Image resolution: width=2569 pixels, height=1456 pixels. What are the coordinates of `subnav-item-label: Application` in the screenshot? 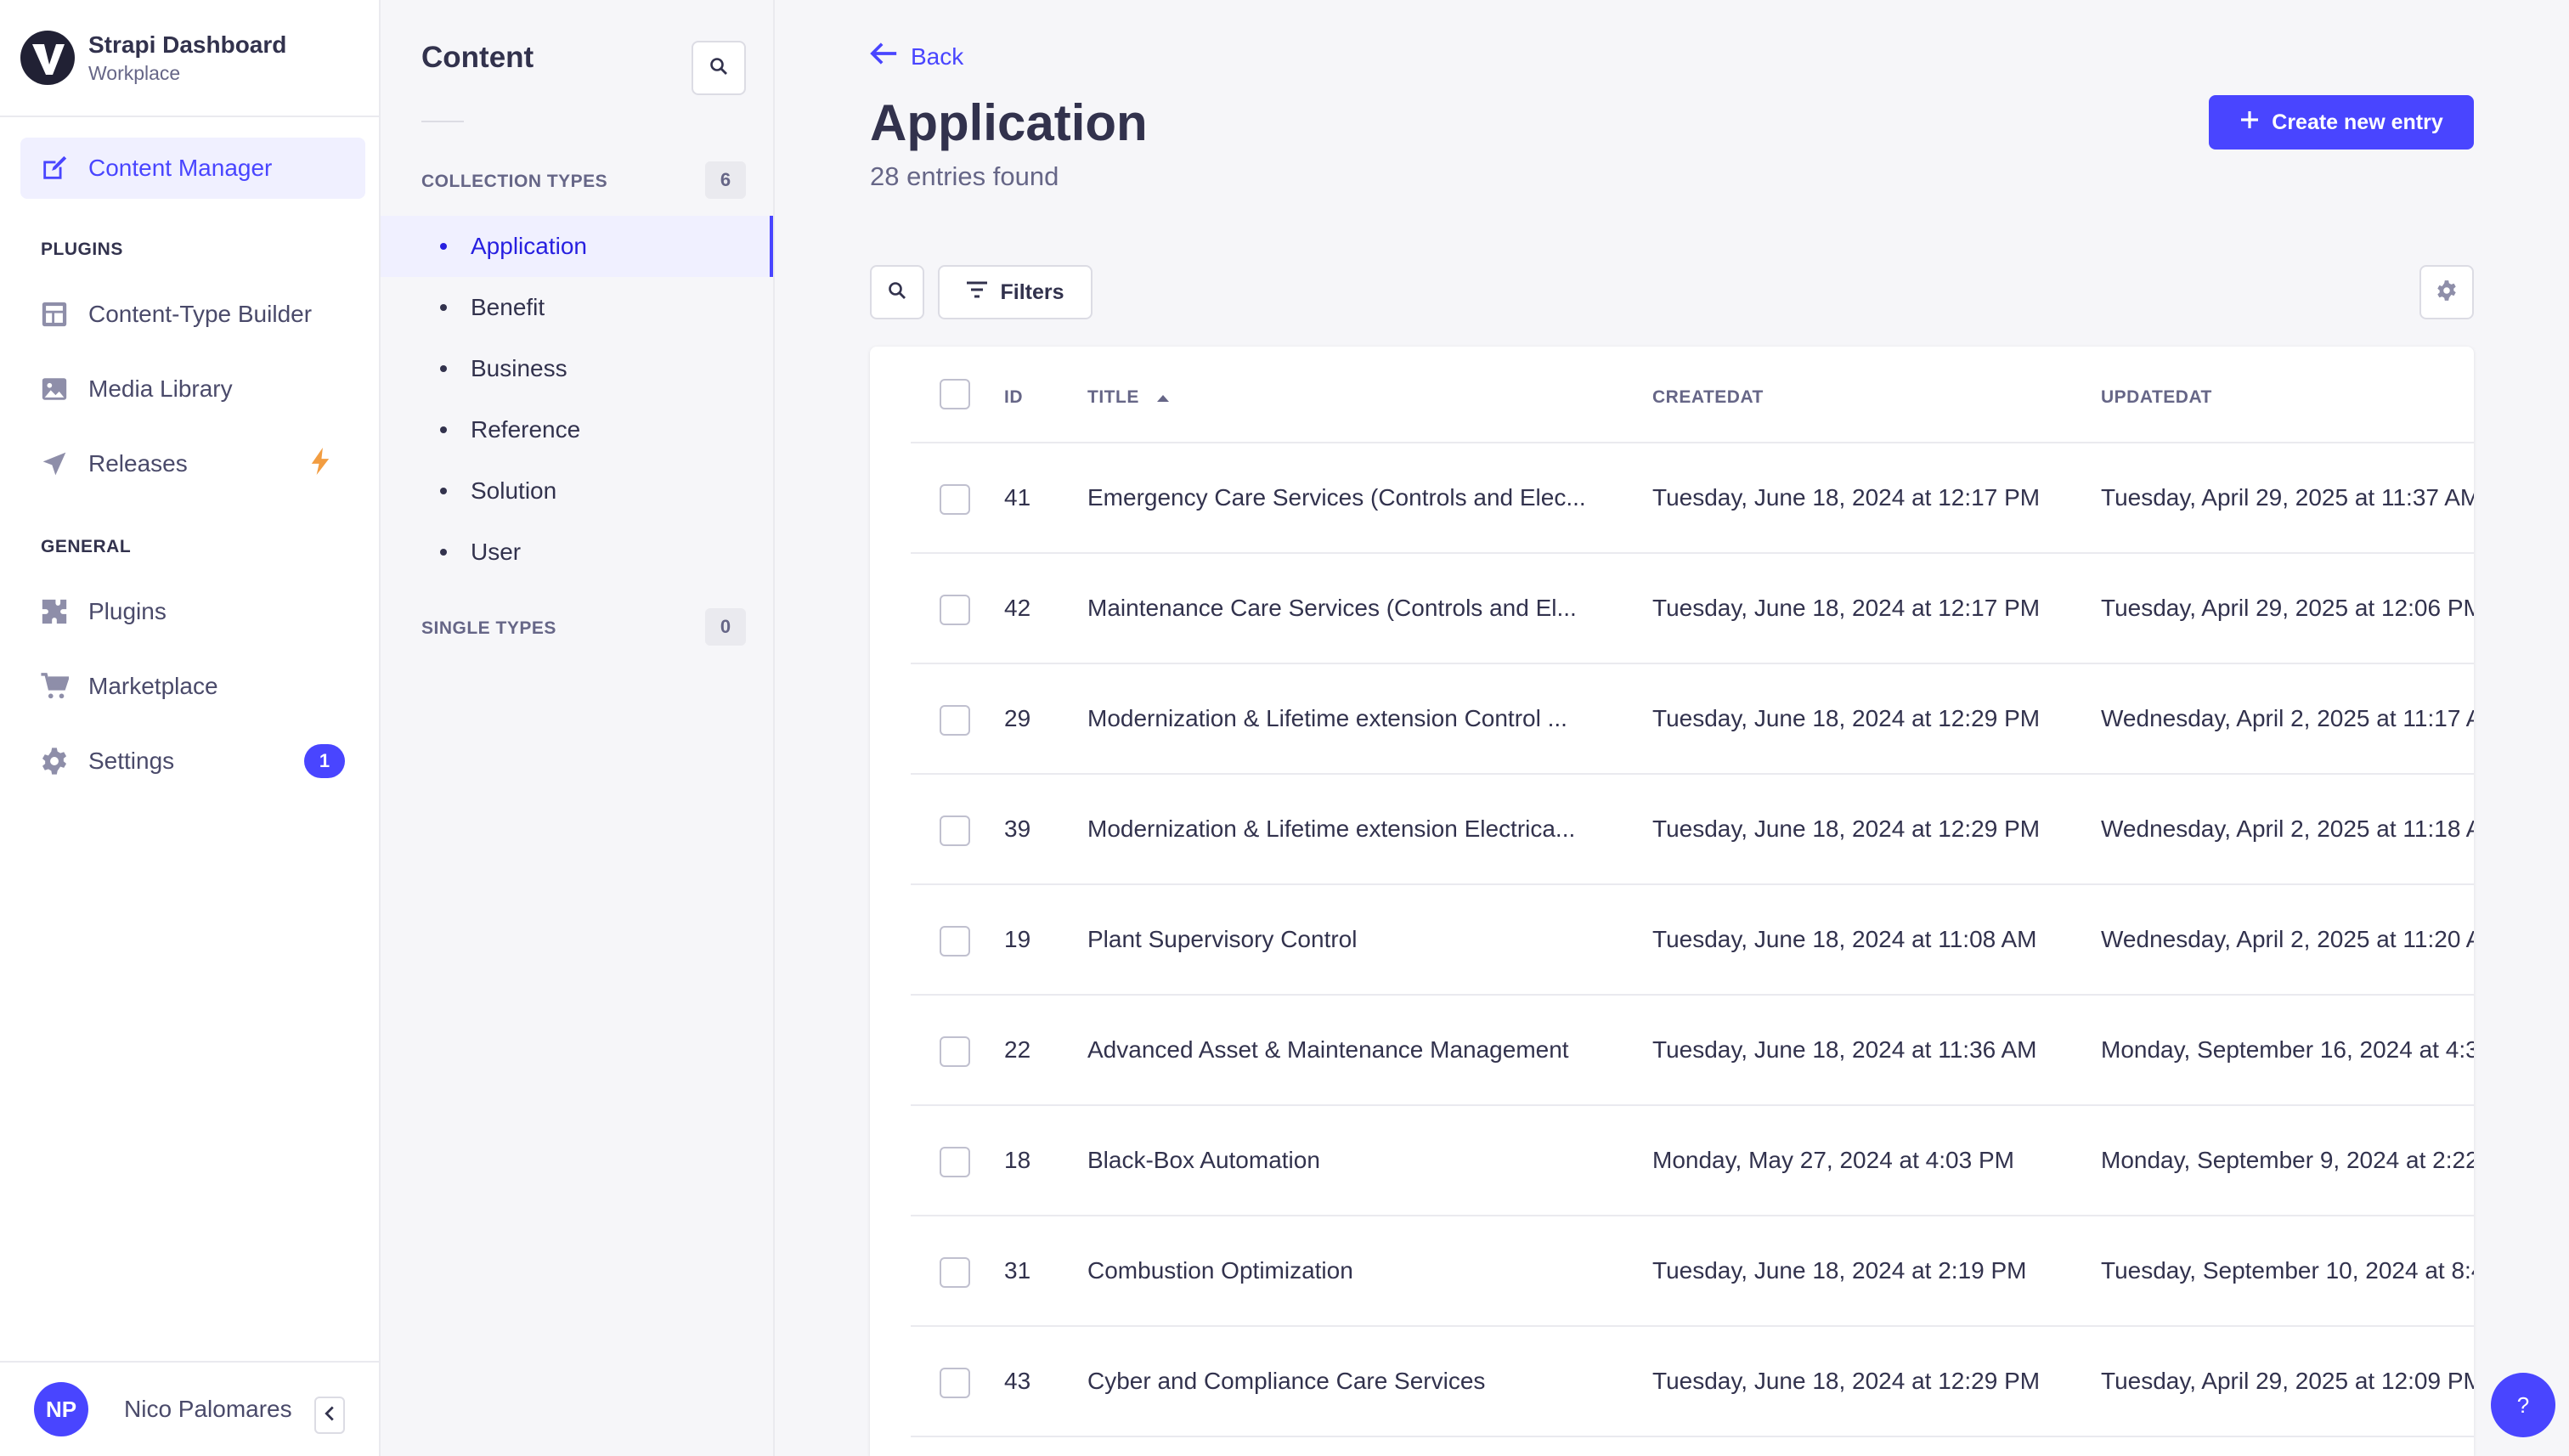 It's located at (529, 246).